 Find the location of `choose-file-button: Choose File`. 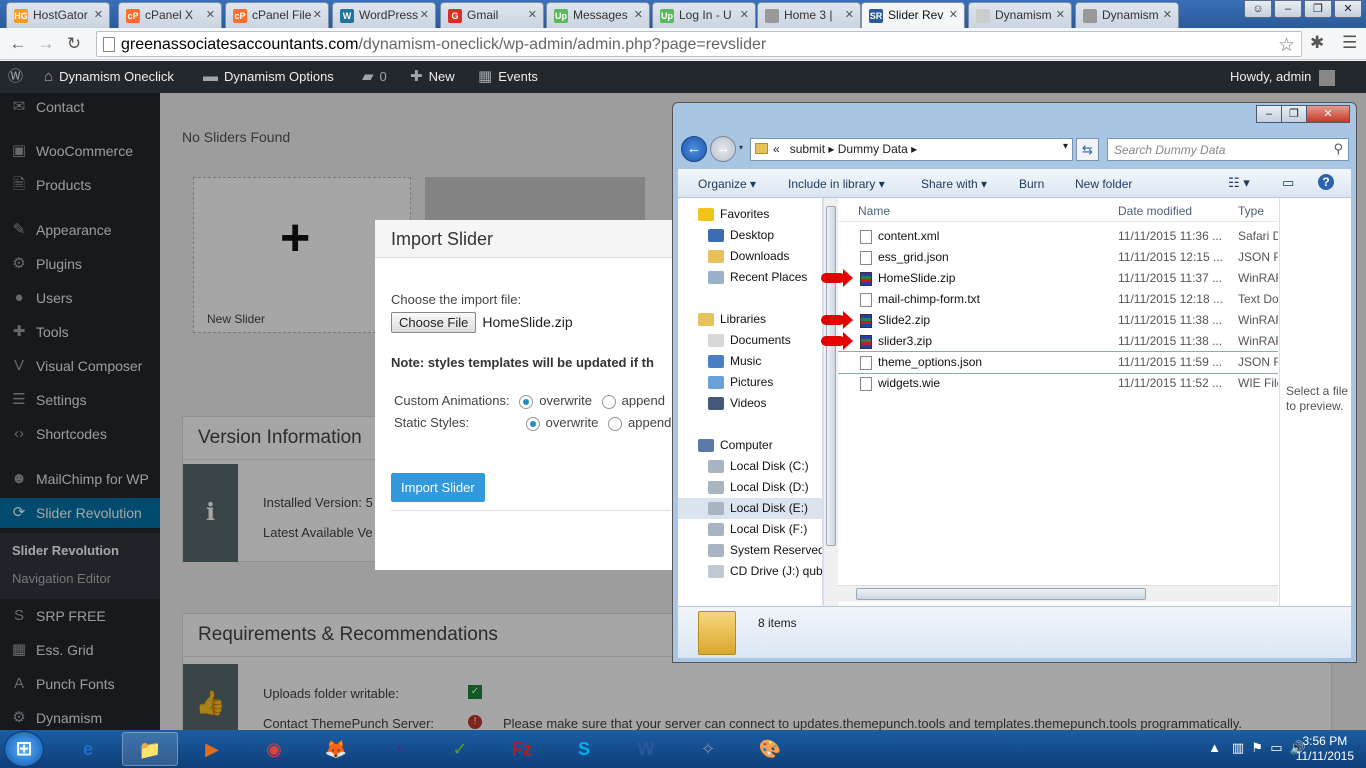

choose-file-button: Choose File is located at coordinates (434, 322).